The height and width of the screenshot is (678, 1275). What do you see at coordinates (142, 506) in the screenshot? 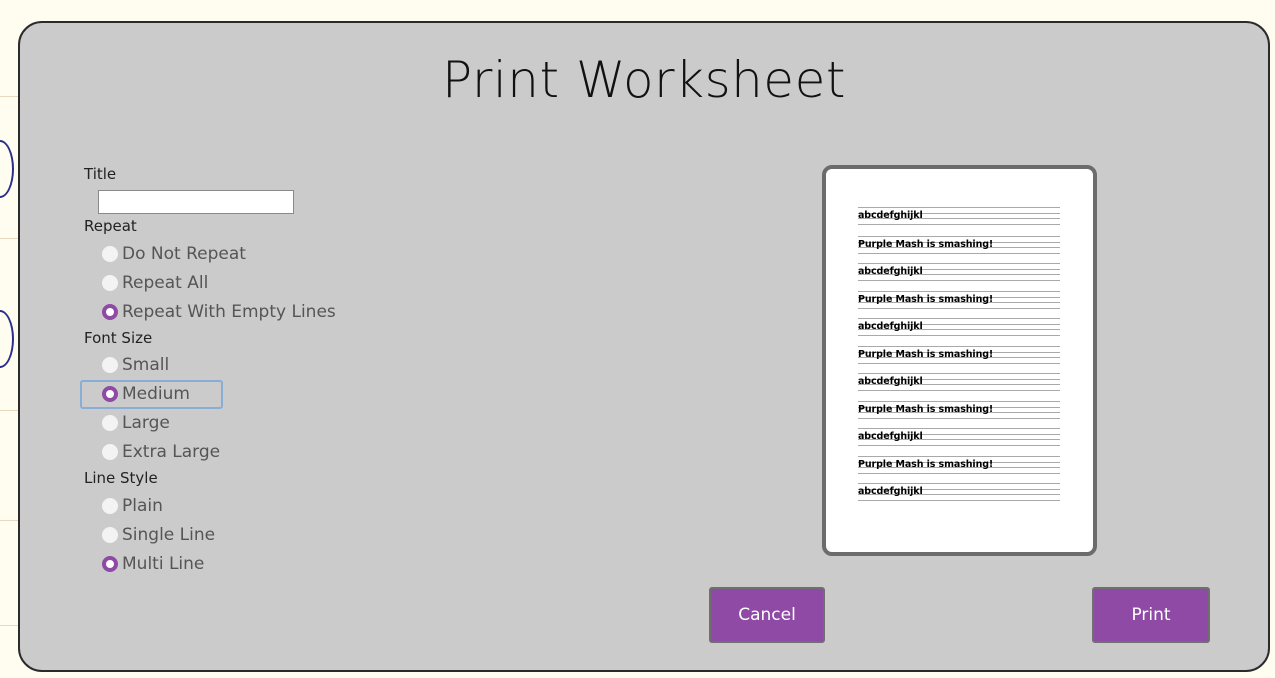
I see `option-label: Plain` at bounding box center [142, 506].